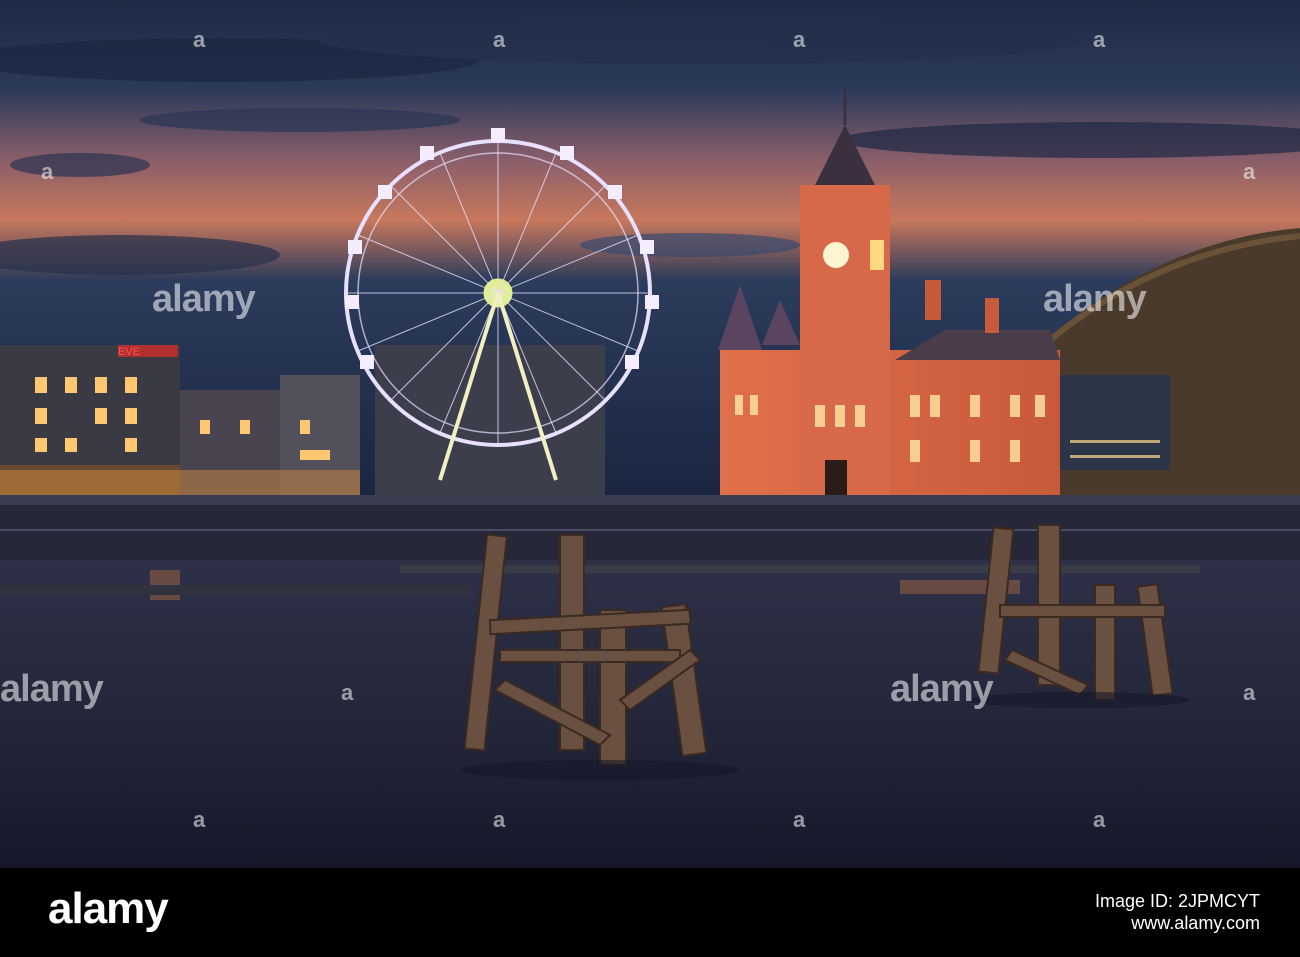 This screenshot has width=1300, height=957. I want to click on site-url: www.alamy.com, so click(1195, 923).